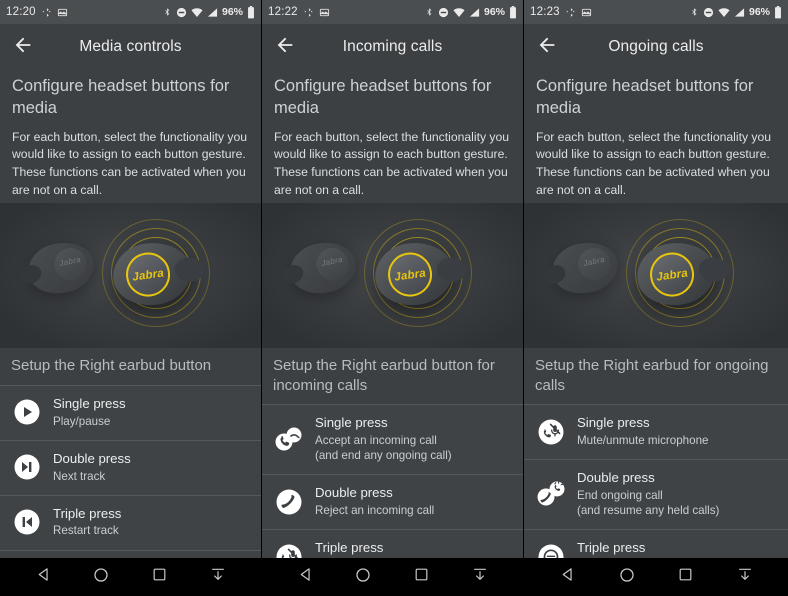 This screenshot has height=596, width=788. I want to click on next-track-icon, so click(27, 467).